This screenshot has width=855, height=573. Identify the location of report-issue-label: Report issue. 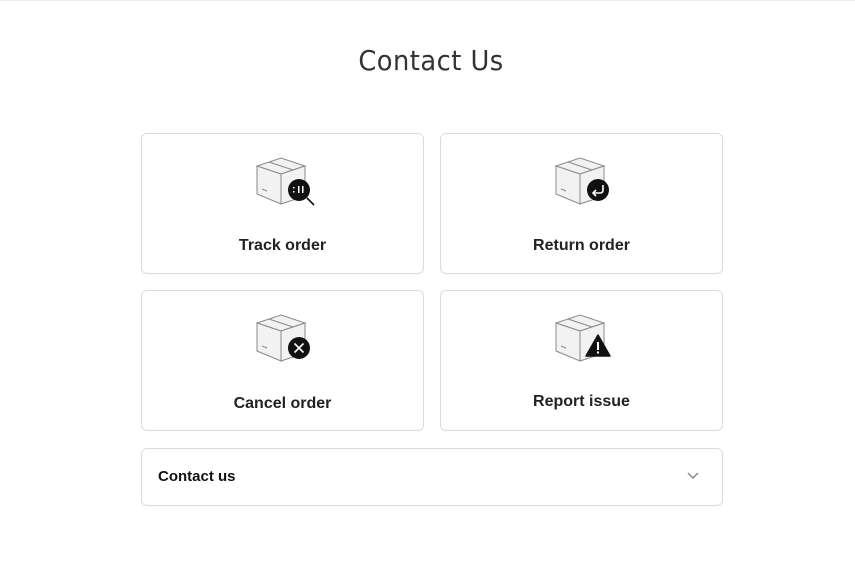
(581, 401).